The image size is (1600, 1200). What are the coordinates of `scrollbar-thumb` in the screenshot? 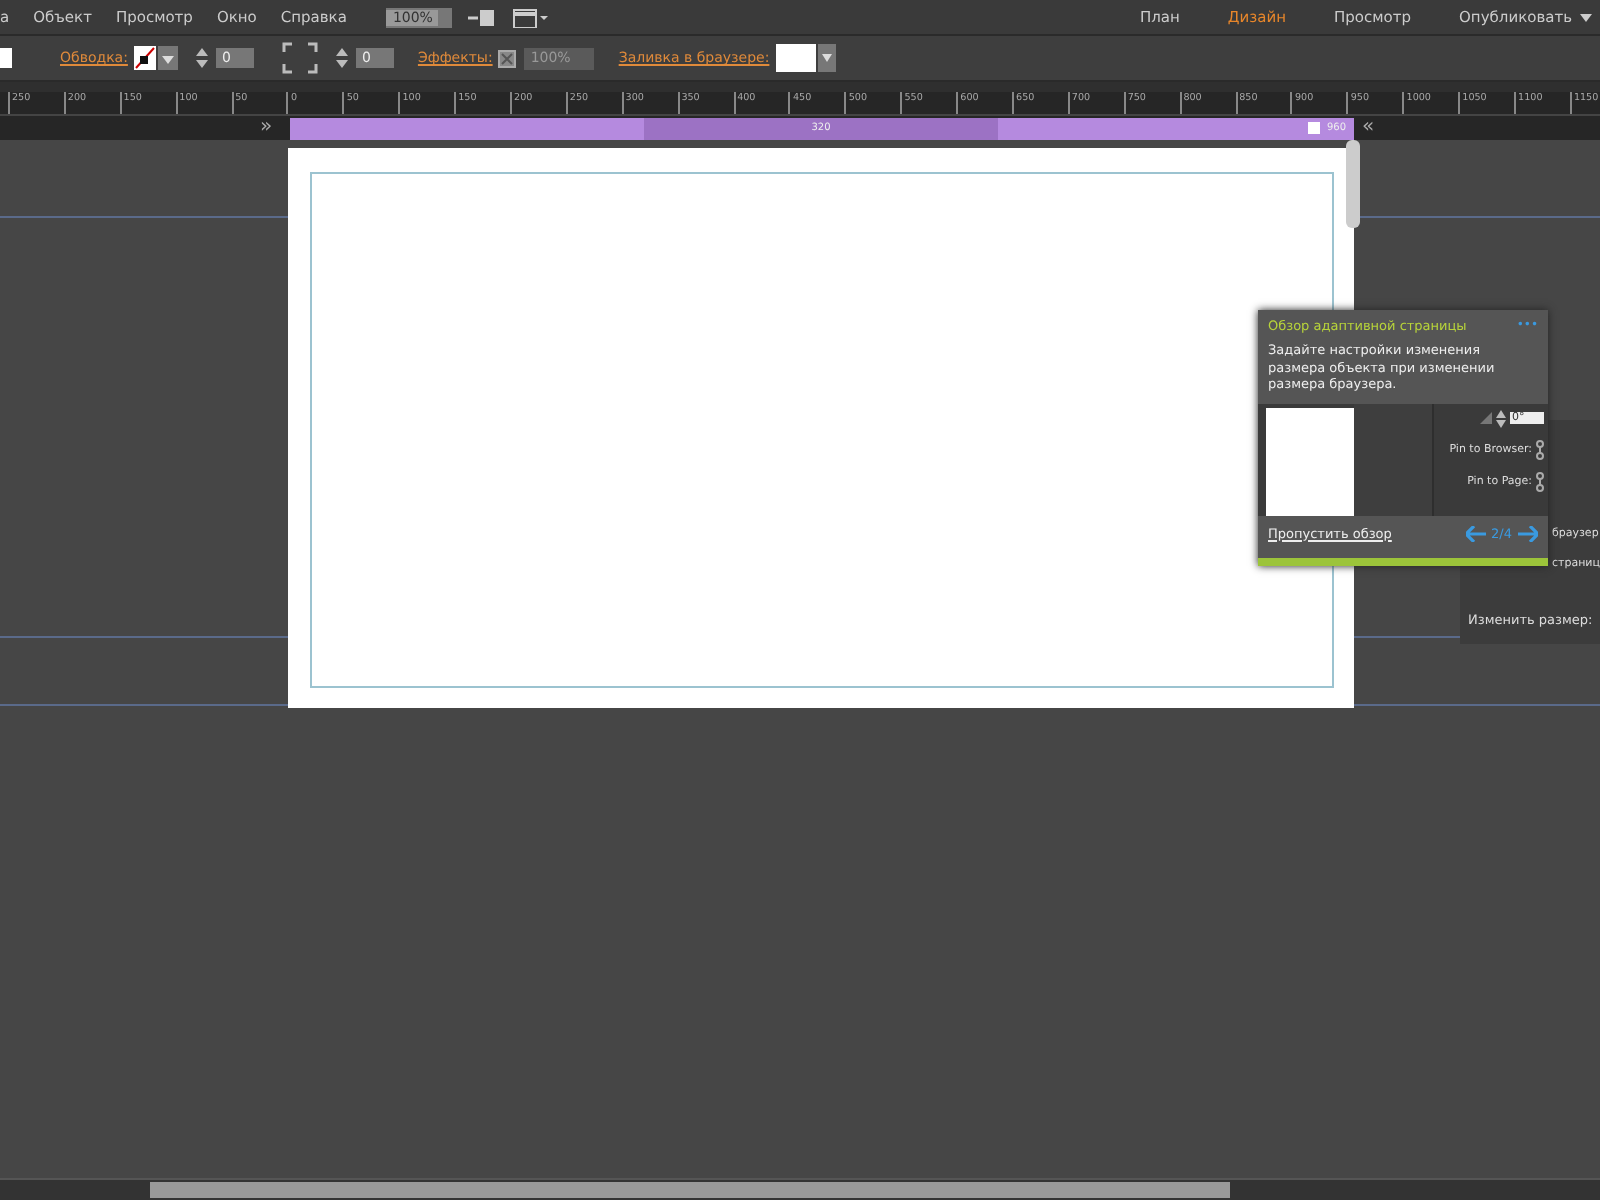 It's located at (690, 1190).